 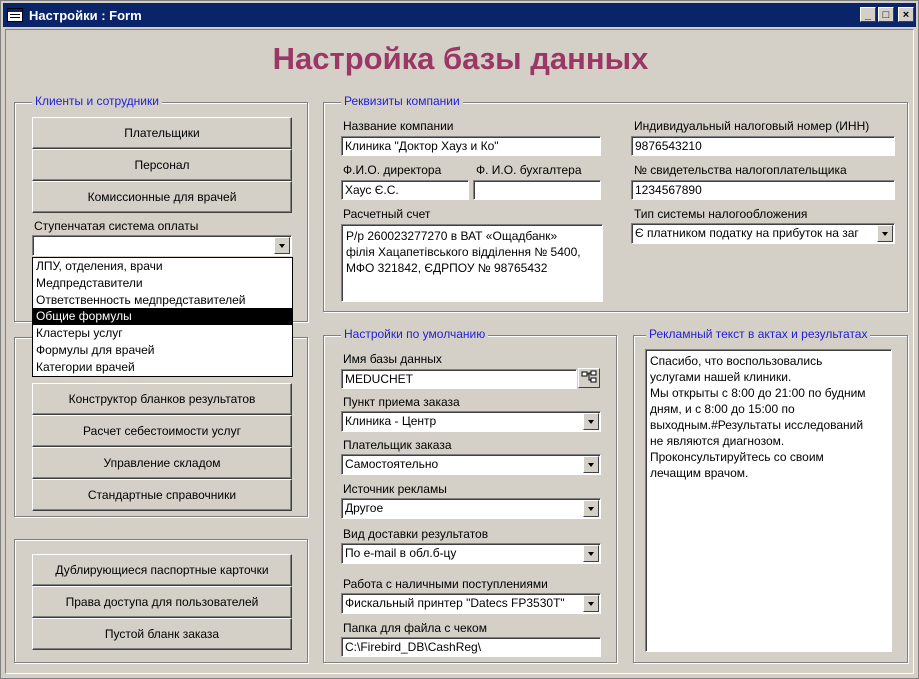 I want to click on db-browse-button, so click(x=589, y=378).